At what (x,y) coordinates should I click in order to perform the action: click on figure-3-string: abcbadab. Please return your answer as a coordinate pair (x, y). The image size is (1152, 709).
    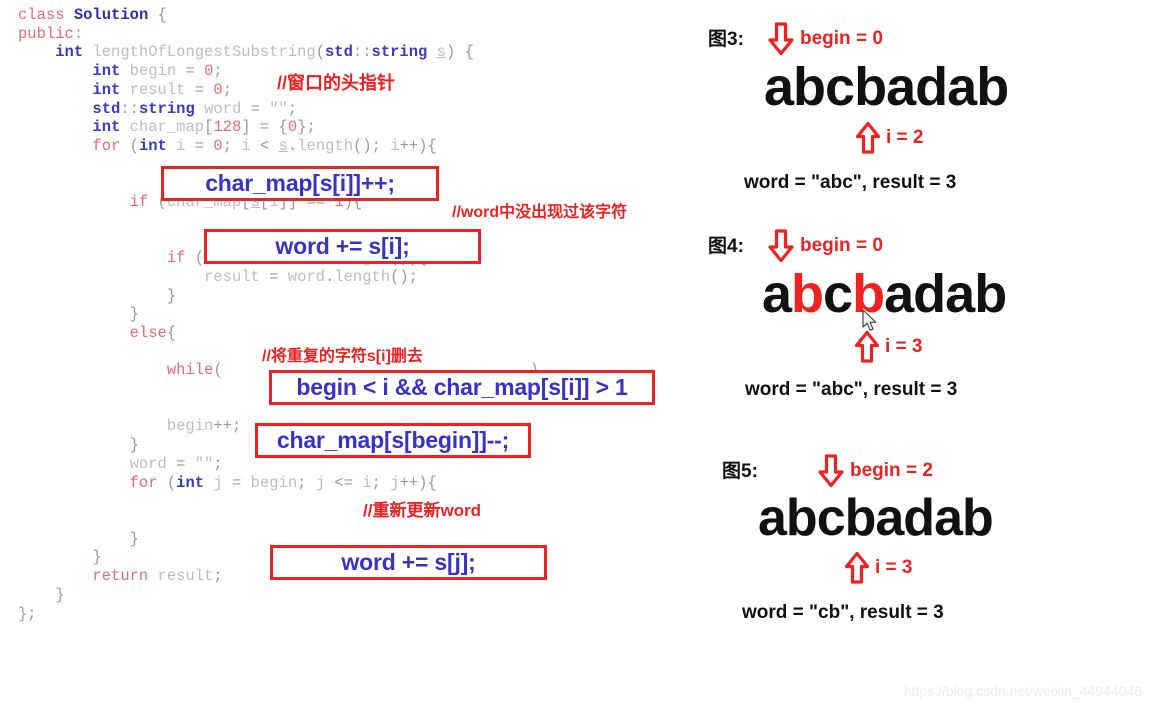
    Looking at the image, I should click on (886, 87).